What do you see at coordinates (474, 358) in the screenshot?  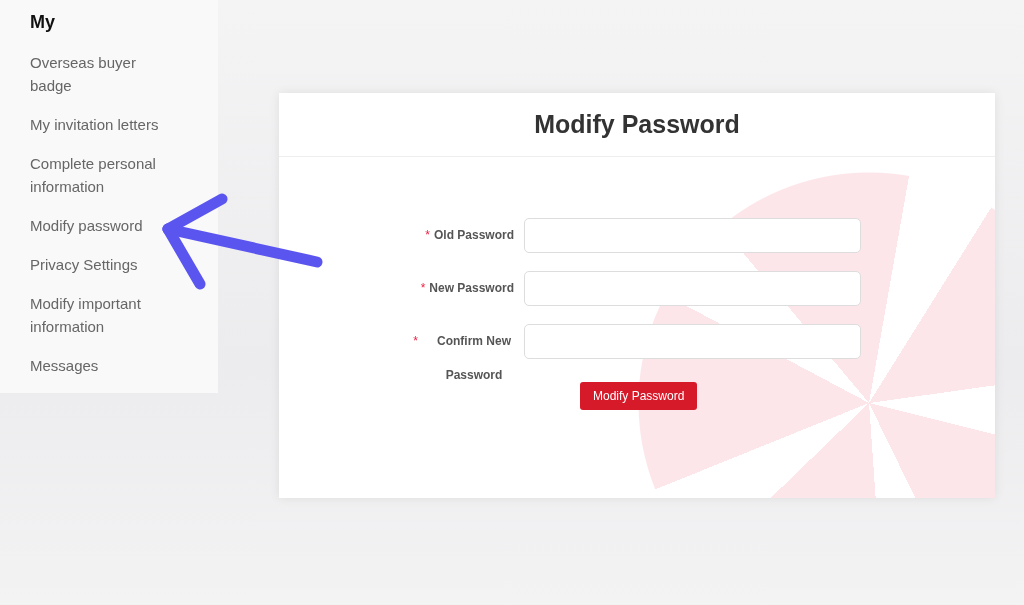 I see `field-label: Confirm New Password` at bounding box center [474, 358].